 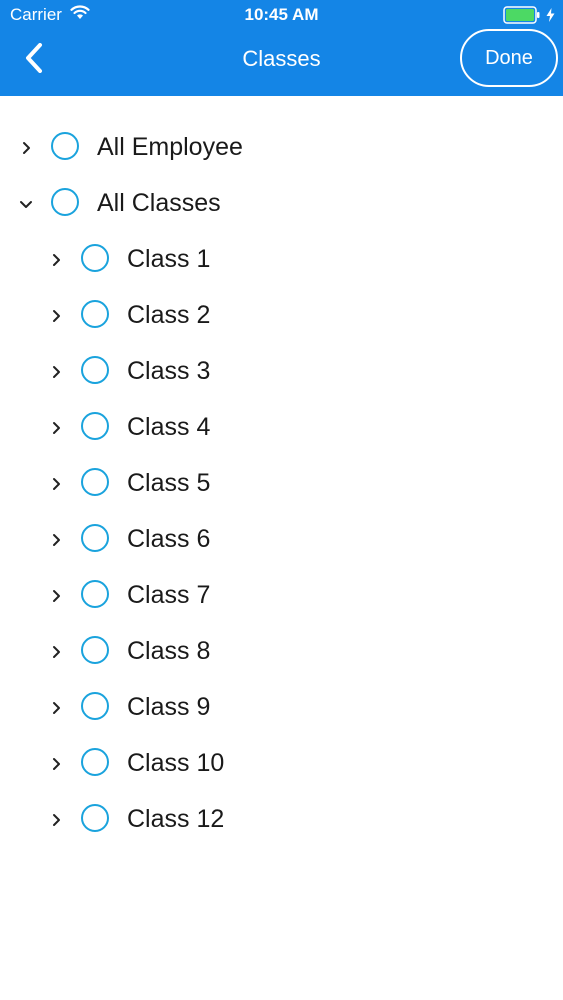 I want to click on tree-item-label: Class 5, so click(x=169, y=483).